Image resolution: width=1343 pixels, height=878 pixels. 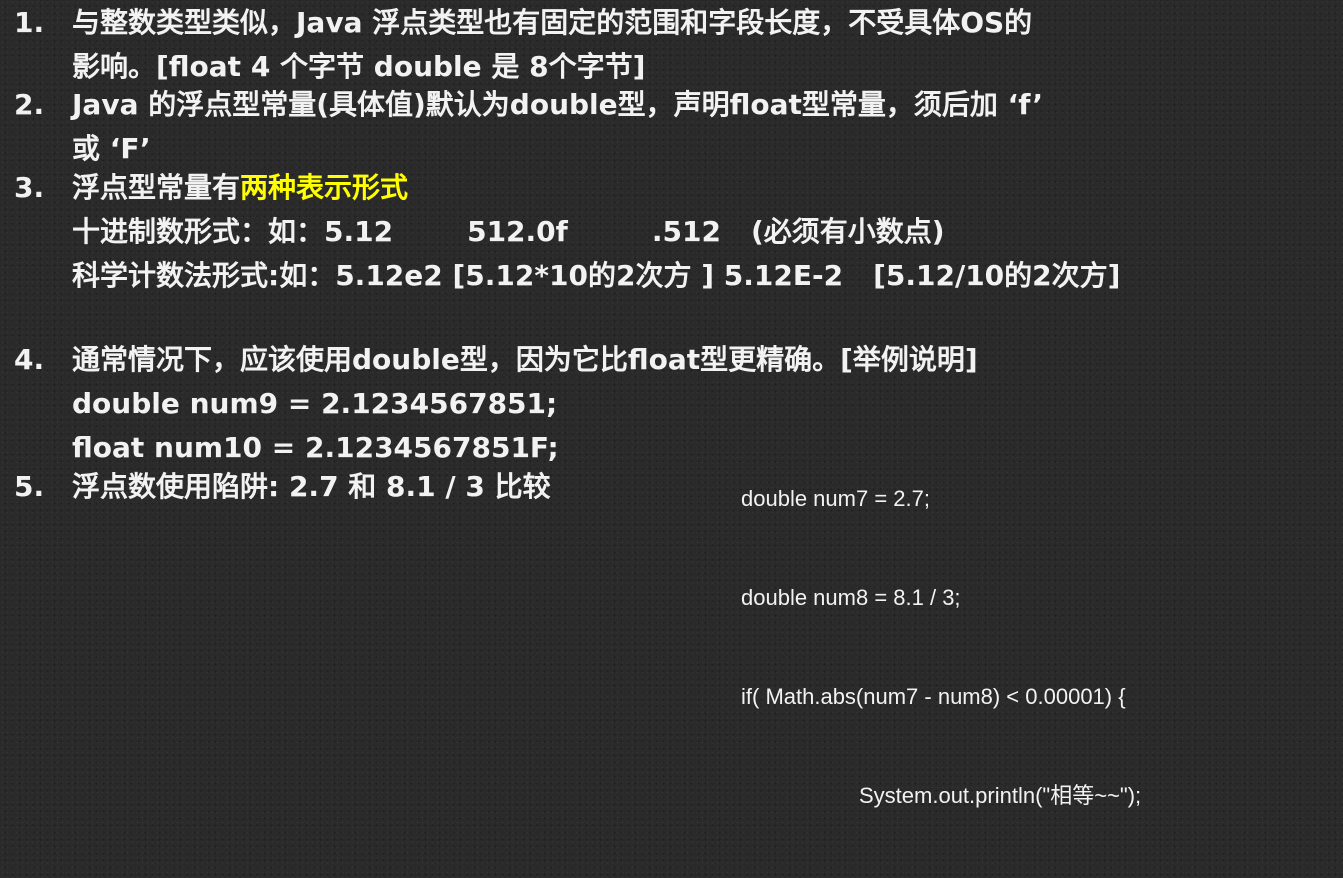 I want to click on code-line-1: double num7 = 2.7;, so click(x=835, y=498).